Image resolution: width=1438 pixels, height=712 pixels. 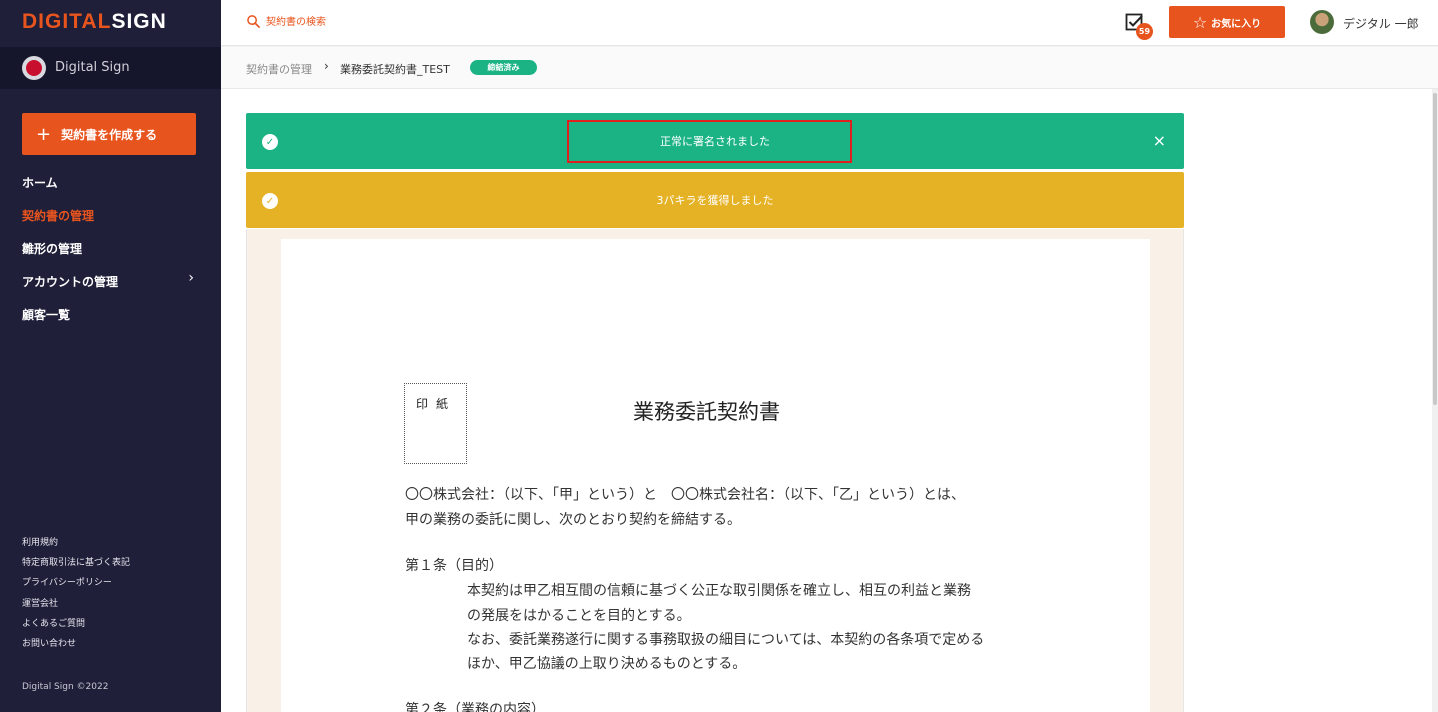 What do you see at coordinates (395, 69) in the screenshot?
I see `breadcrumb-current: 業務委託契約書_TEST` at bounding box center [395, 69].